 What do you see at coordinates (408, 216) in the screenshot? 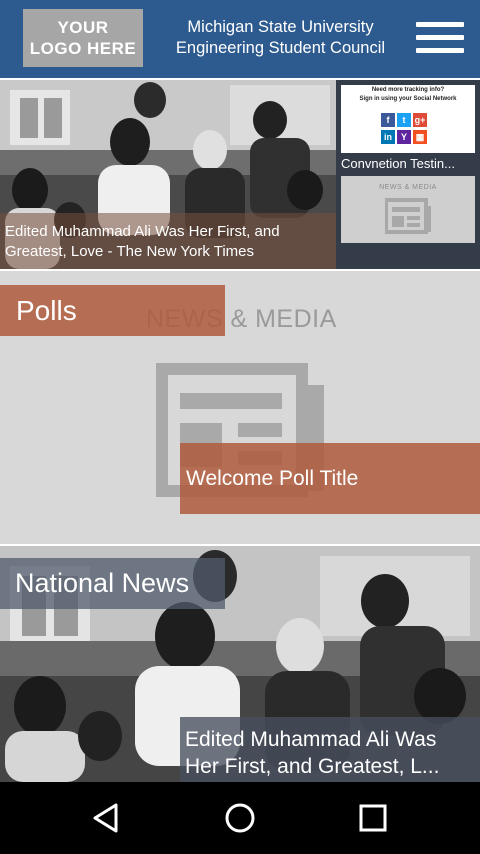
I see `newspaper-icon` at bounding box center [408, 216].